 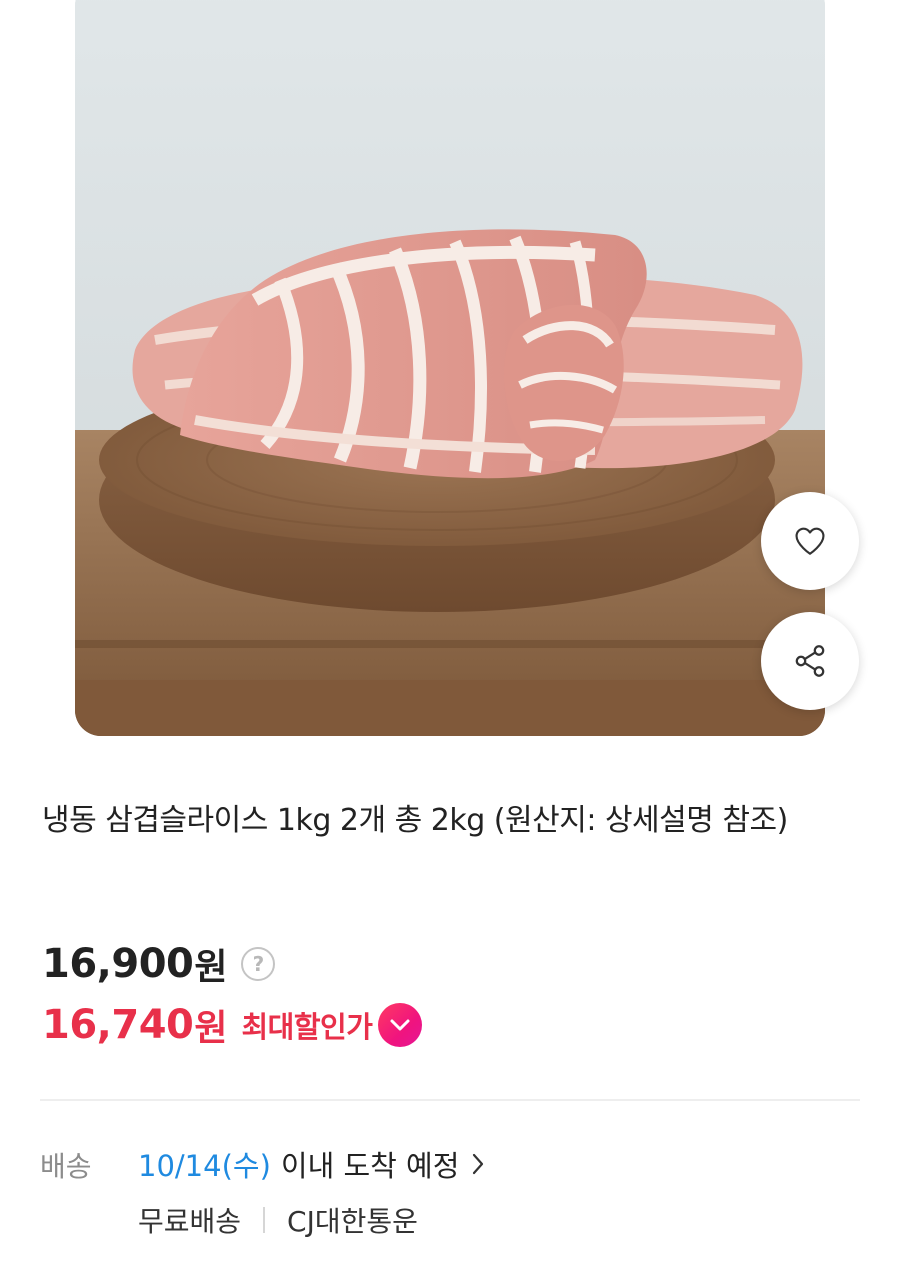 I want to click on delivery-date: 10/14(수), so click(x=204, y=1166).